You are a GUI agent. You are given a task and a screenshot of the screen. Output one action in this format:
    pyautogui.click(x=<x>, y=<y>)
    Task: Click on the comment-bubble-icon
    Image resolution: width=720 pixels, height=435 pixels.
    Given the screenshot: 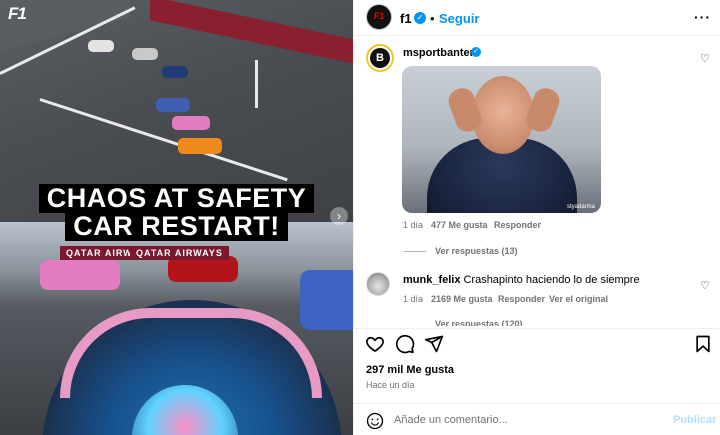 What is the action you would take?
    pyautogui.click(x=405, y=344)
    